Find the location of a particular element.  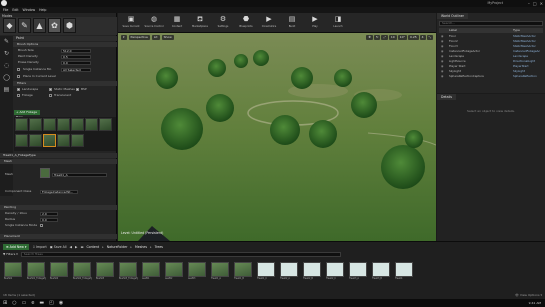

outliner-row: ◉ InstancedFoliageActor InstancedFoliageAc is located at coordinates (491, 51).